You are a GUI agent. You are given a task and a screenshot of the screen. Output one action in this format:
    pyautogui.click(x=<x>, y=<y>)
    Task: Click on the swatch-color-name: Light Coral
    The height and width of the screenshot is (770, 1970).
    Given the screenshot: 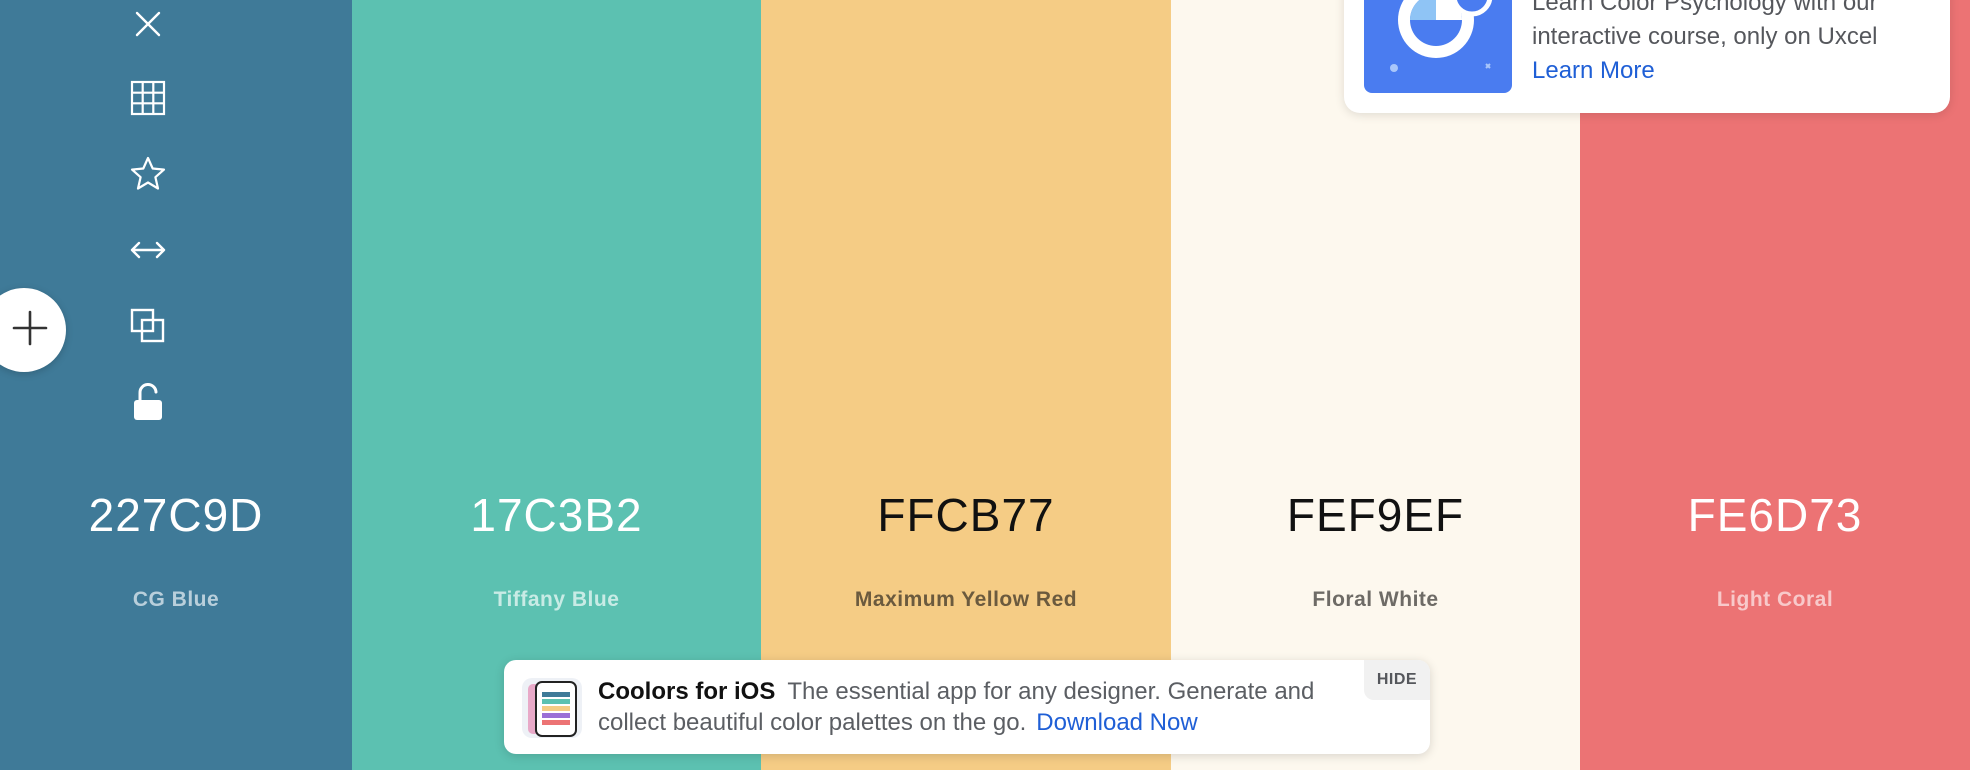 What is the action you would take?
    pyautogui.click(x=1775, y=600)
    